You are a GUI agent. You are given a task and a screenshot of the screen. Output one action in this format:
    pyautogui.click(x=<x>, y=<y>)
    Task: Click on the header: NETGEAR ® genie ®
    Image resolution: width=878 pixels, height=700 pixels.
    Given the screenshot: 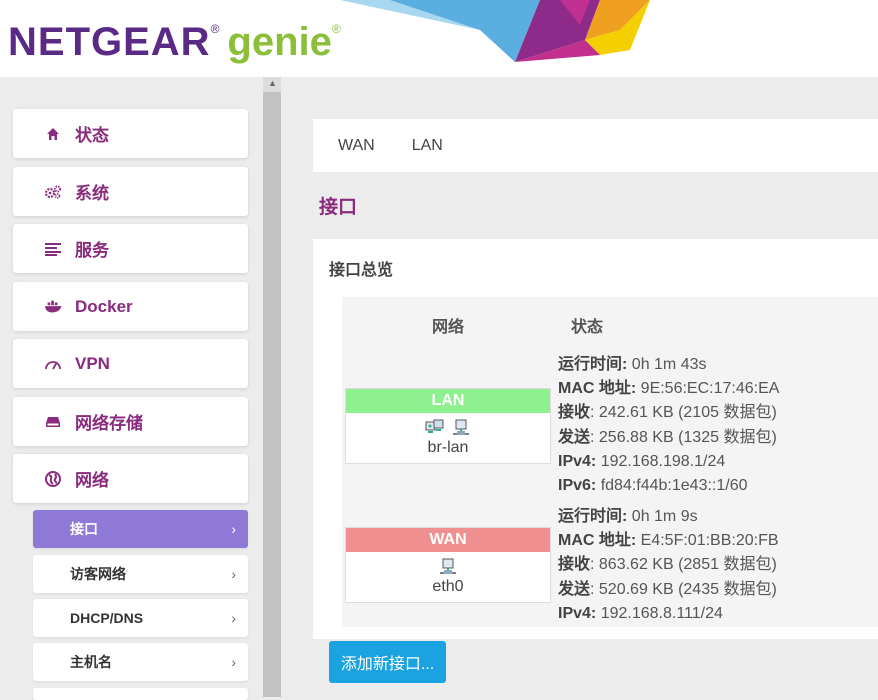 What is the action you would take?
    pyautogui.click(x=439, y=38)
    